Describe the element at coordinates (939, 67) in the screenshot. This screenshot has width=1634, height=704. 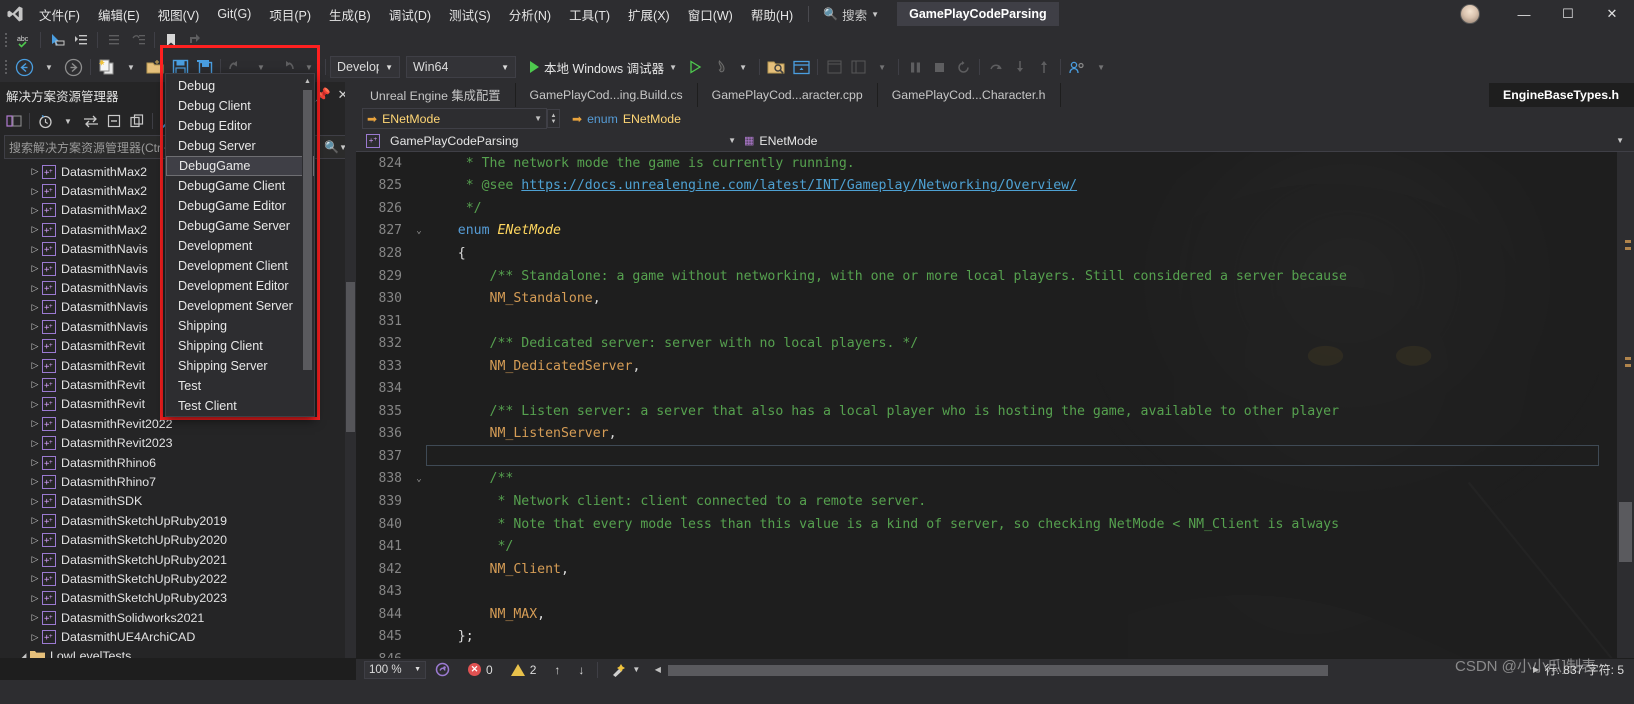
I see `stop-icon` at that location.